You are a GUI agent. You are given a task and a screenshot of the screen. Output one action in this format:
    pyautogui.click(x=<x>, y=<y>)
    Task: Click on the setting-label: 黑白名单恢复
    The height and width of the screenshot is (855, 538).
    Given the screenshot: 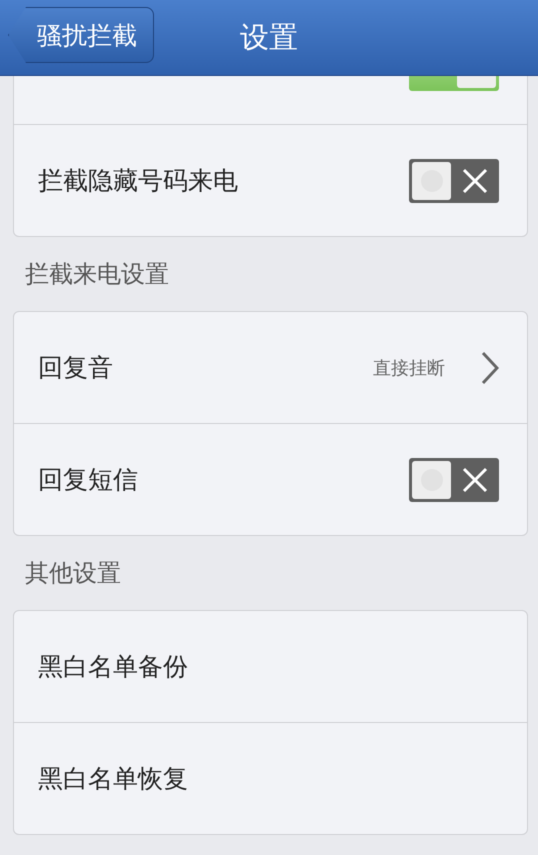 What is the action you would take?
    pyautogui.click(x=113, y=779)
    